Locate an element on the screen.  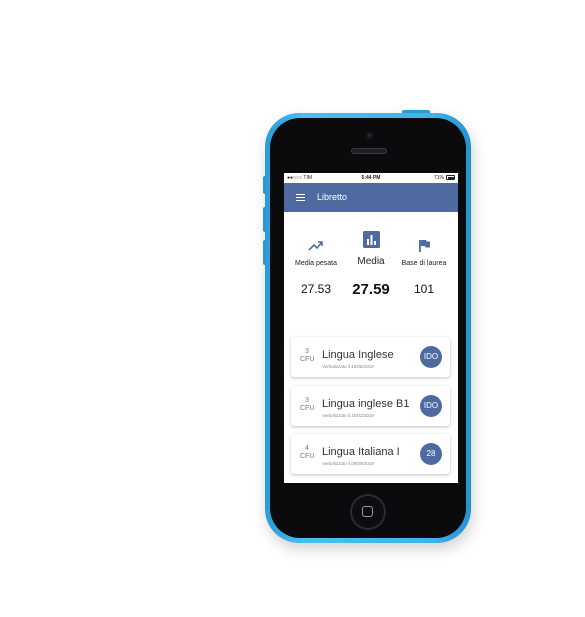
stat-label: Media pesata is located at coordinates (316, 263).